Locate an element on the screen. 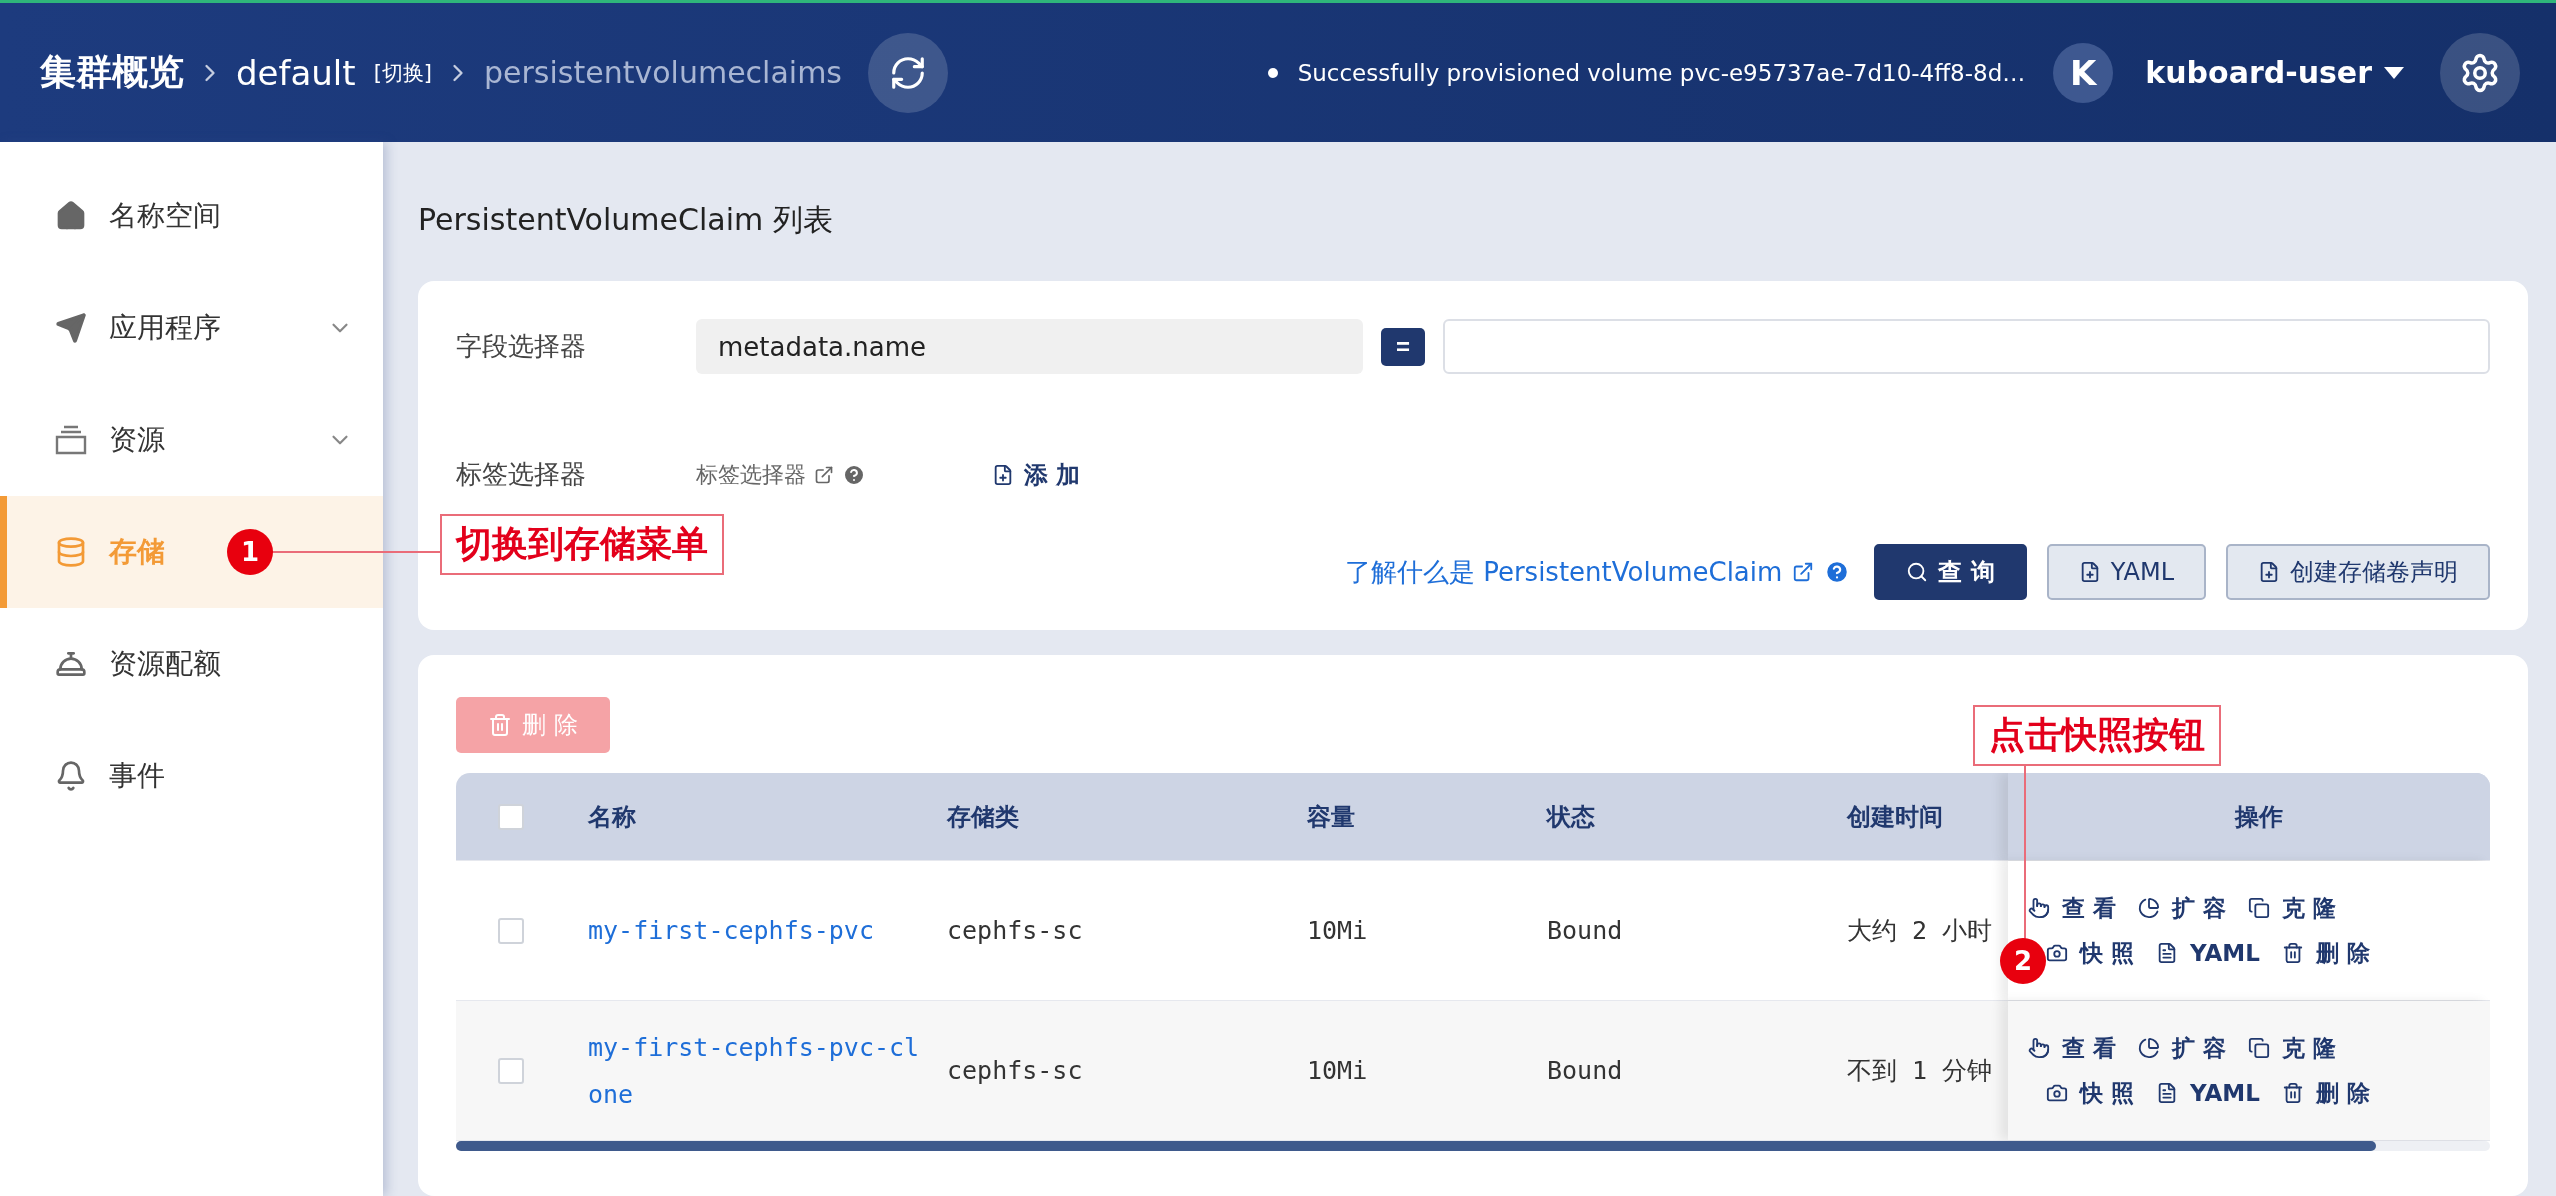 Image resolution: width=2556 pixels, height=1196 pixels. action-button: 创建存储卷声明 is located at coordinates (2358, 572).